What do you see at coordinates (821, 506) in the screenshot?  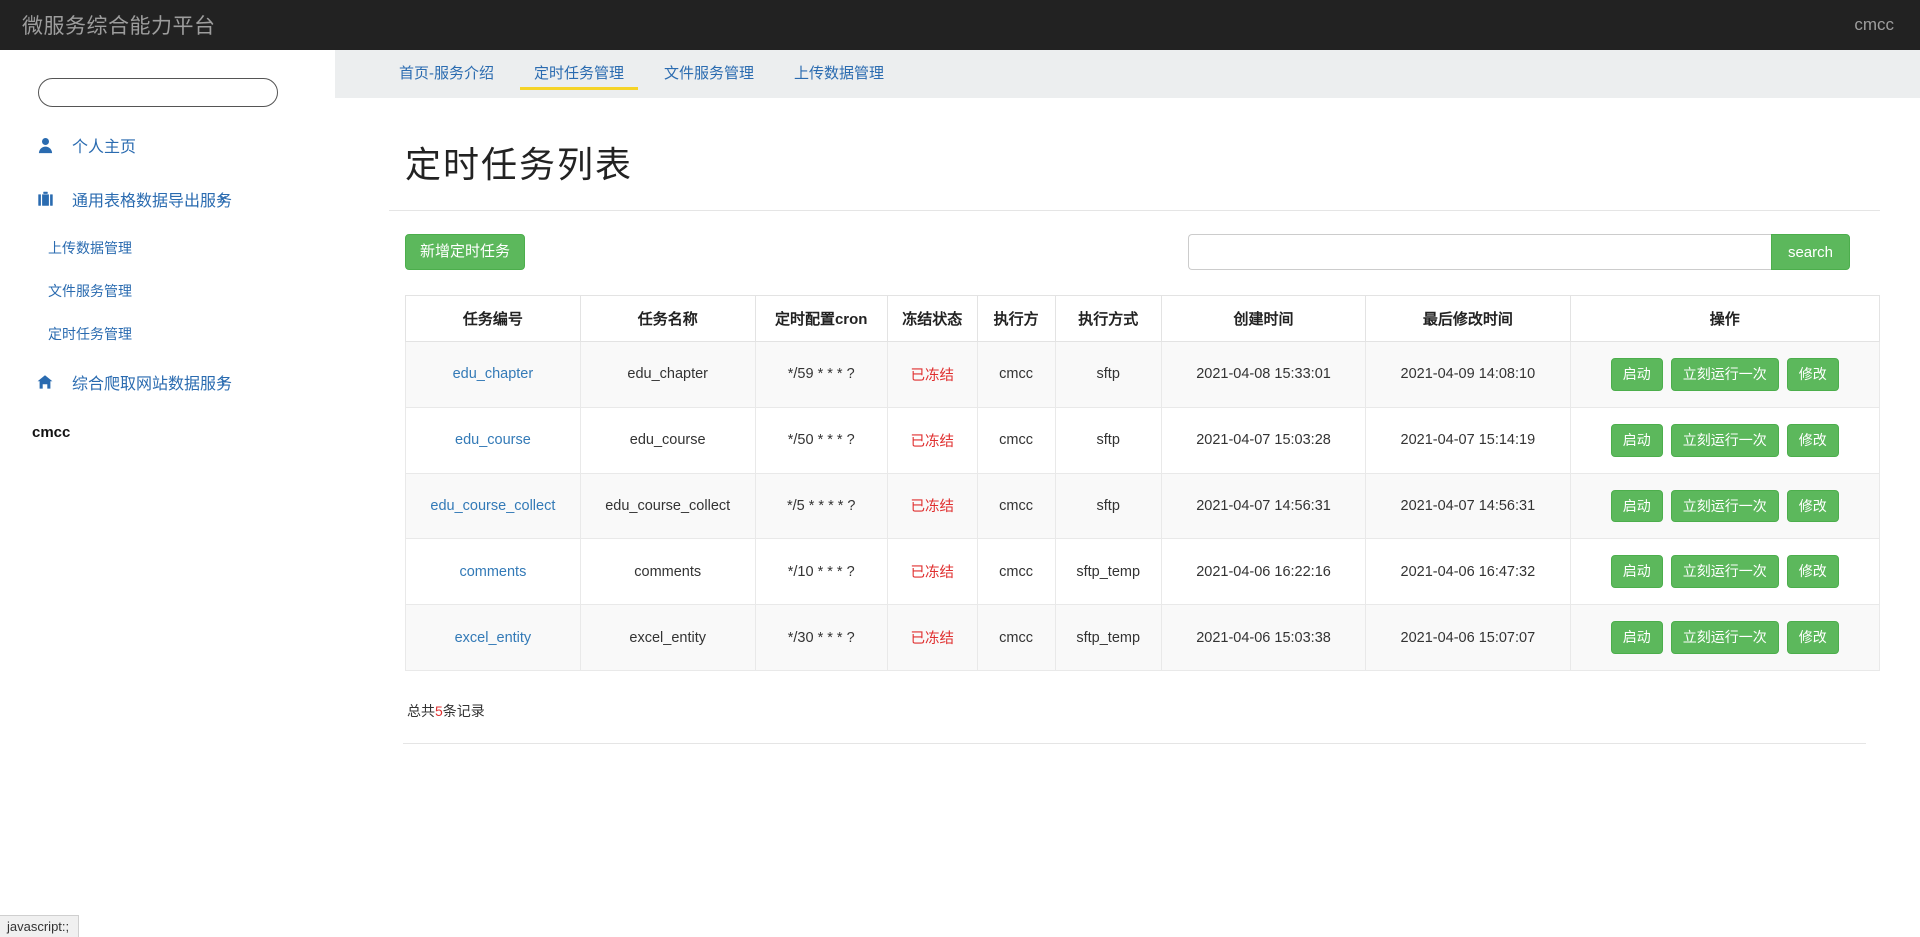 I see `cell-cron: */5 * * * * ?` at bounding box center [821, 506].